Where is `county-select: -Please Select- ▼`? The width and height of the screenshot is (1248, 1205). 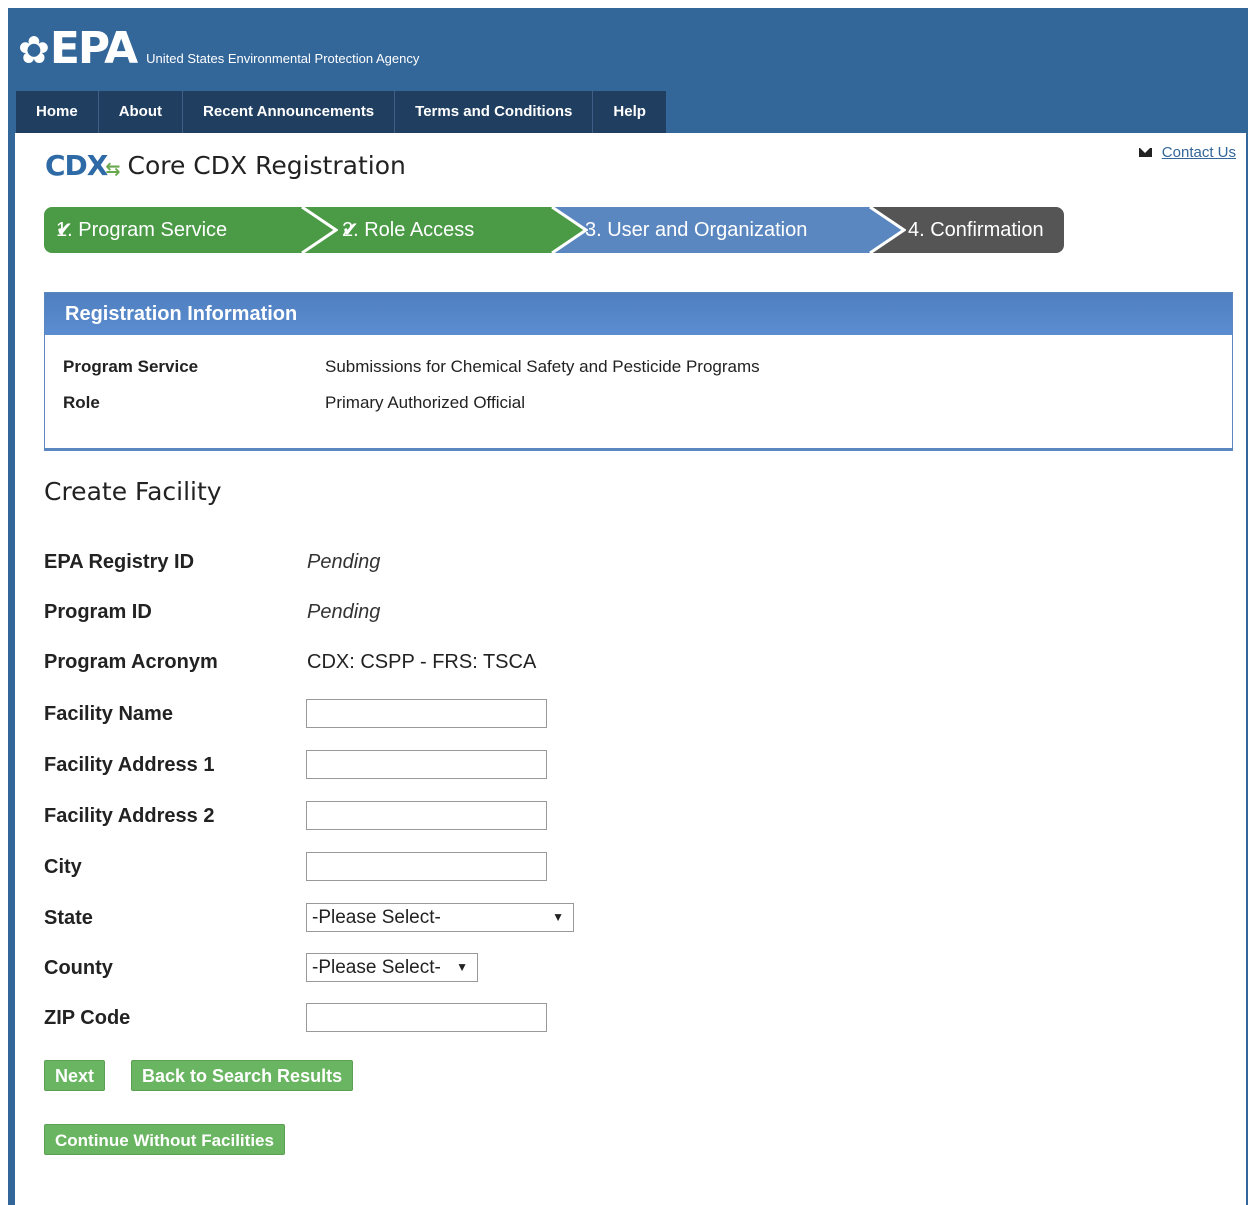 county-select: -Please Select- ▼ is located at coordinates (392, 967).